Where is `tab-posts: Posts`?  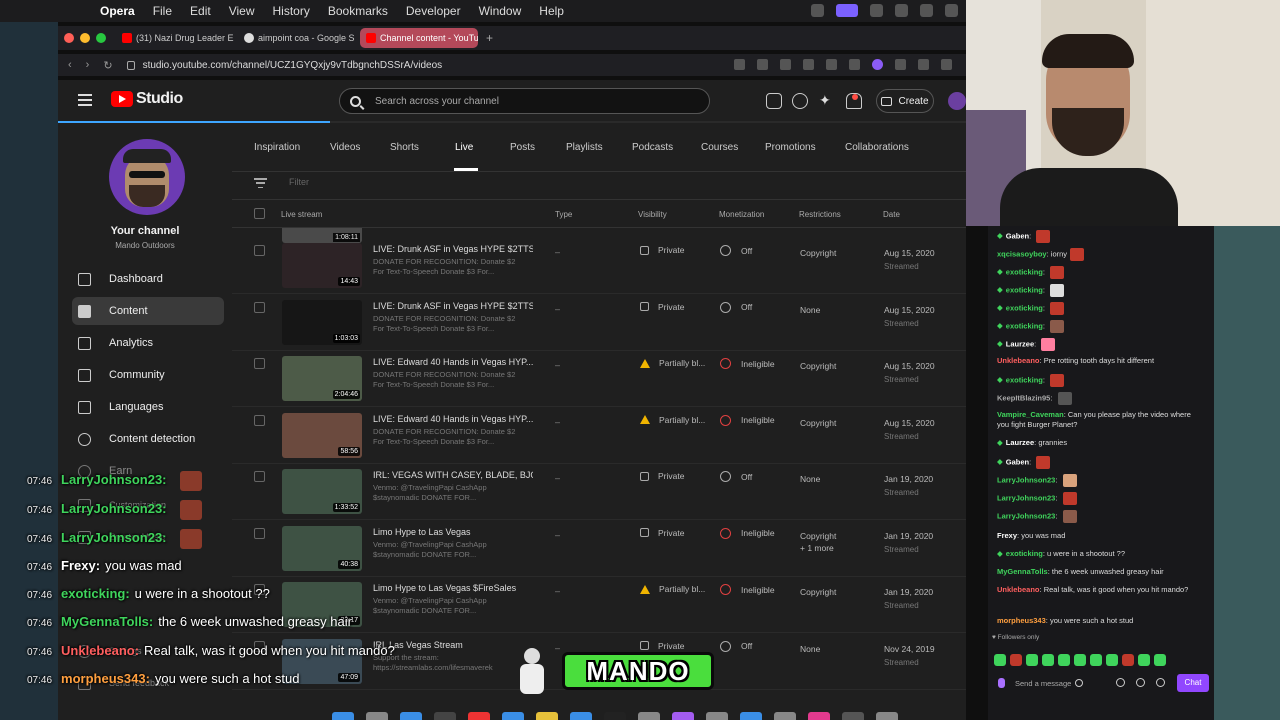 tab-posts: Posts is located at coordinates (522, 147).